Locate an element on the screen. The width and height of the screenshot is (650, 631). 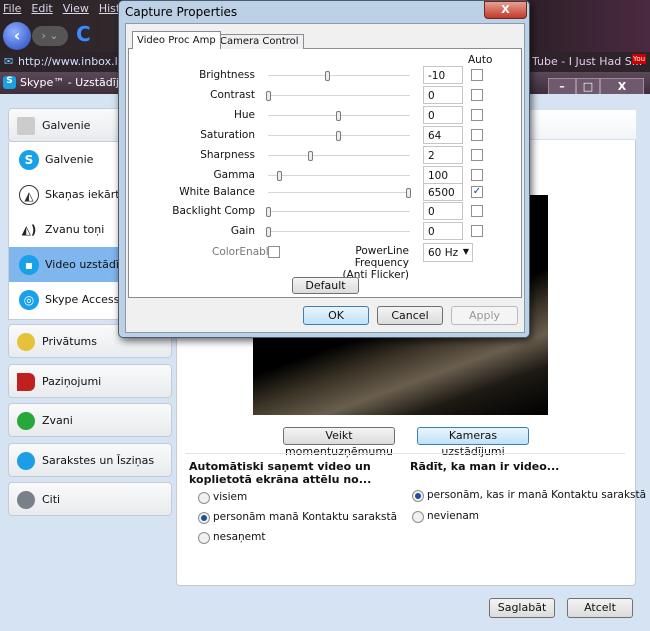
show-radio-contacts: personām, kas ir manā Kontaktu sarakstā is located at coordinates (529, 495).